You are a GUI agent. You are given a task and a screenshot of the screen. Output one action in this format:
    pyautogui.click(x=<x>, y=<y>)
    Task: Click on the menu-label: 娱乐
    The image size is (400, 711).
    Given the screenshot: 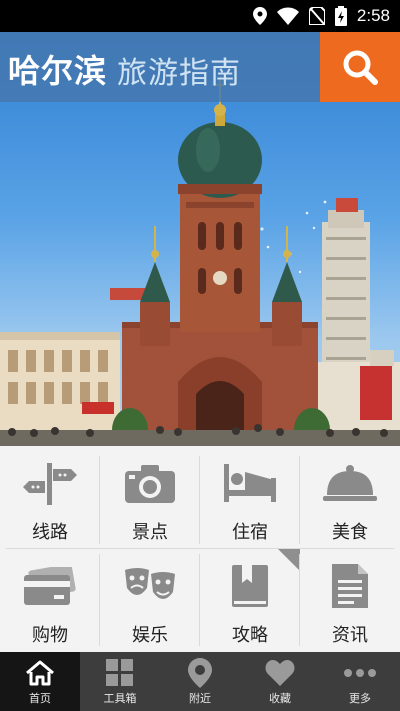 What is the action you would take?
    pyautogui.click(x=150, y=635)
    